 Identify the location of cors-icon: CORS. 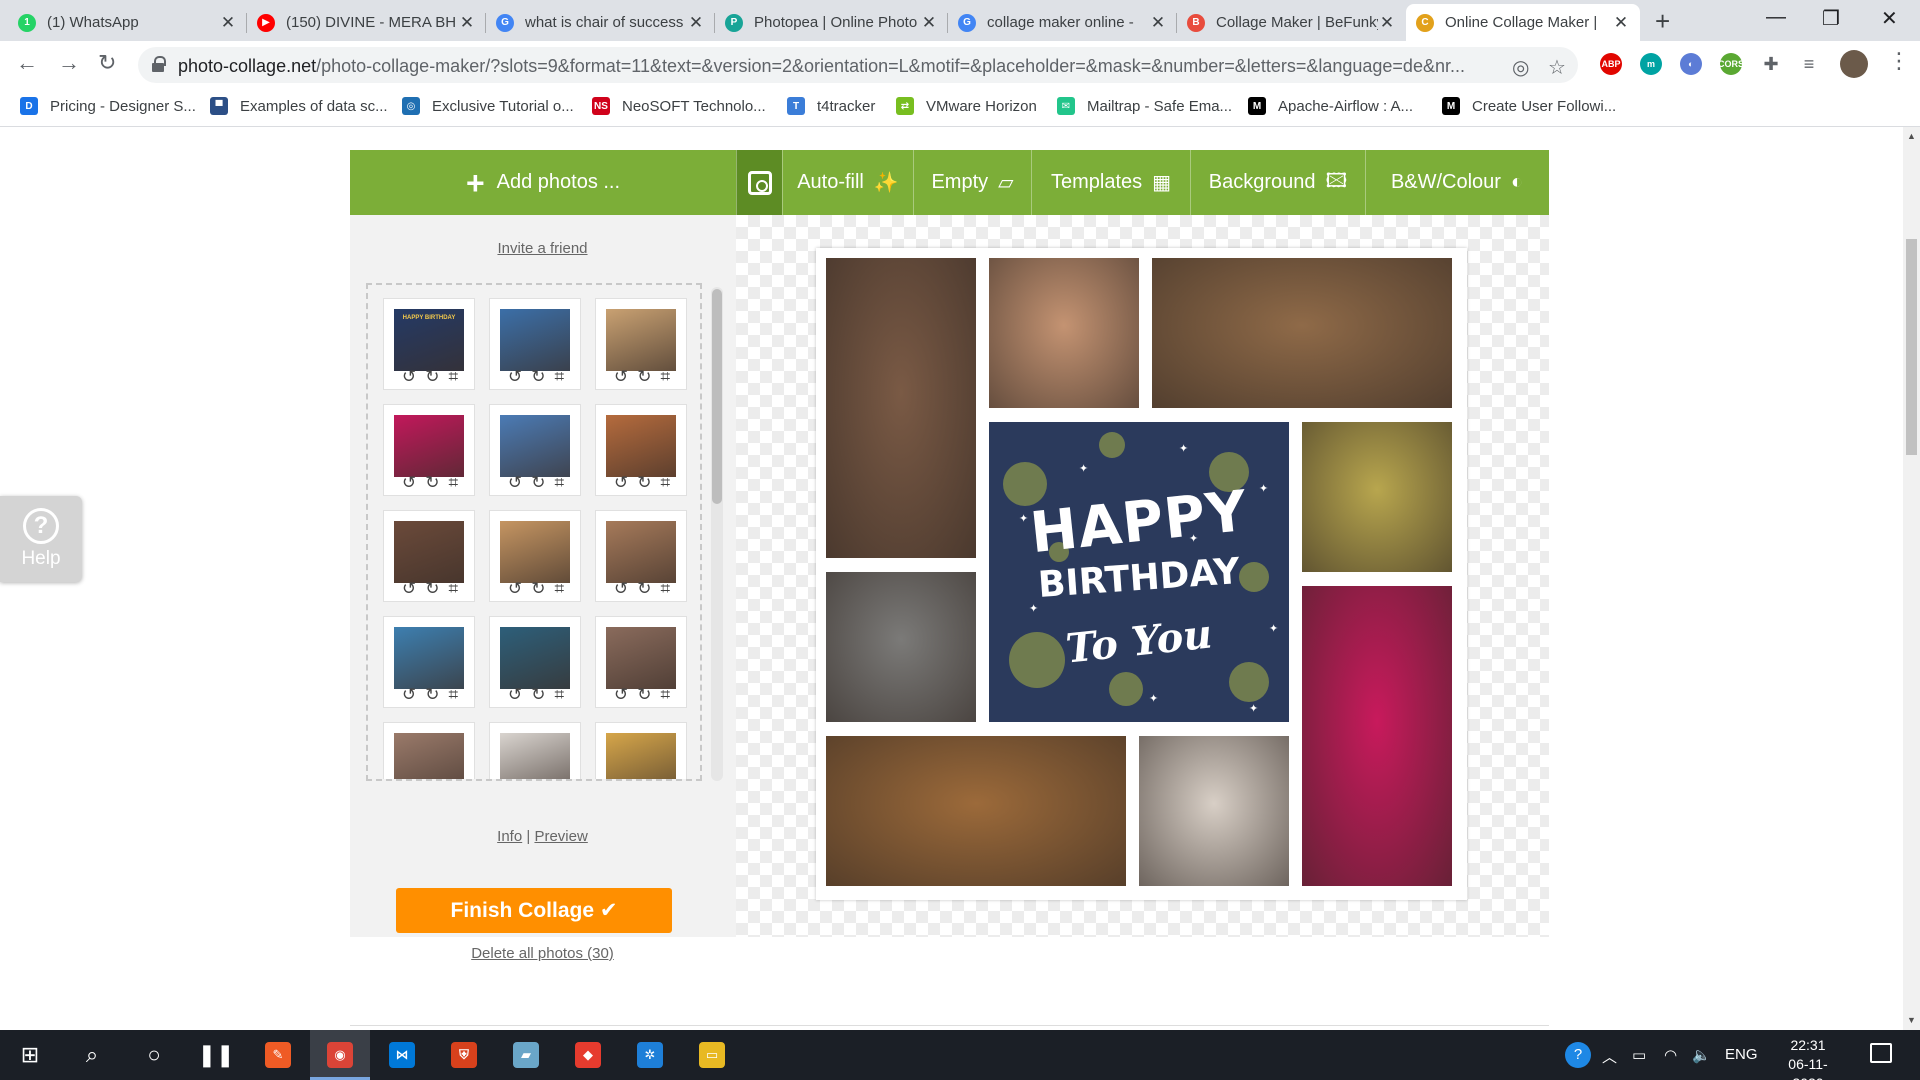
(1731, 64).